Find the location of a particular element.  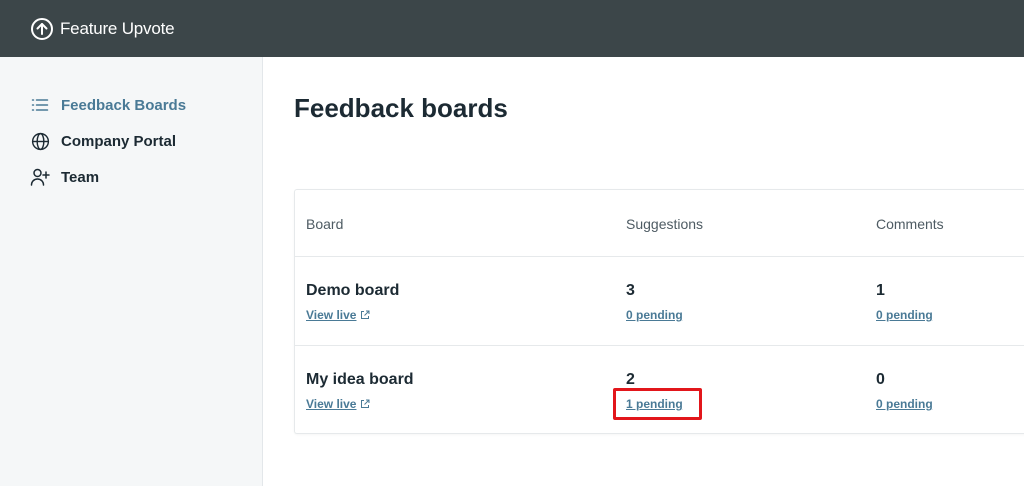

upvote-arrow-icon is located at coordinates (42, 29).